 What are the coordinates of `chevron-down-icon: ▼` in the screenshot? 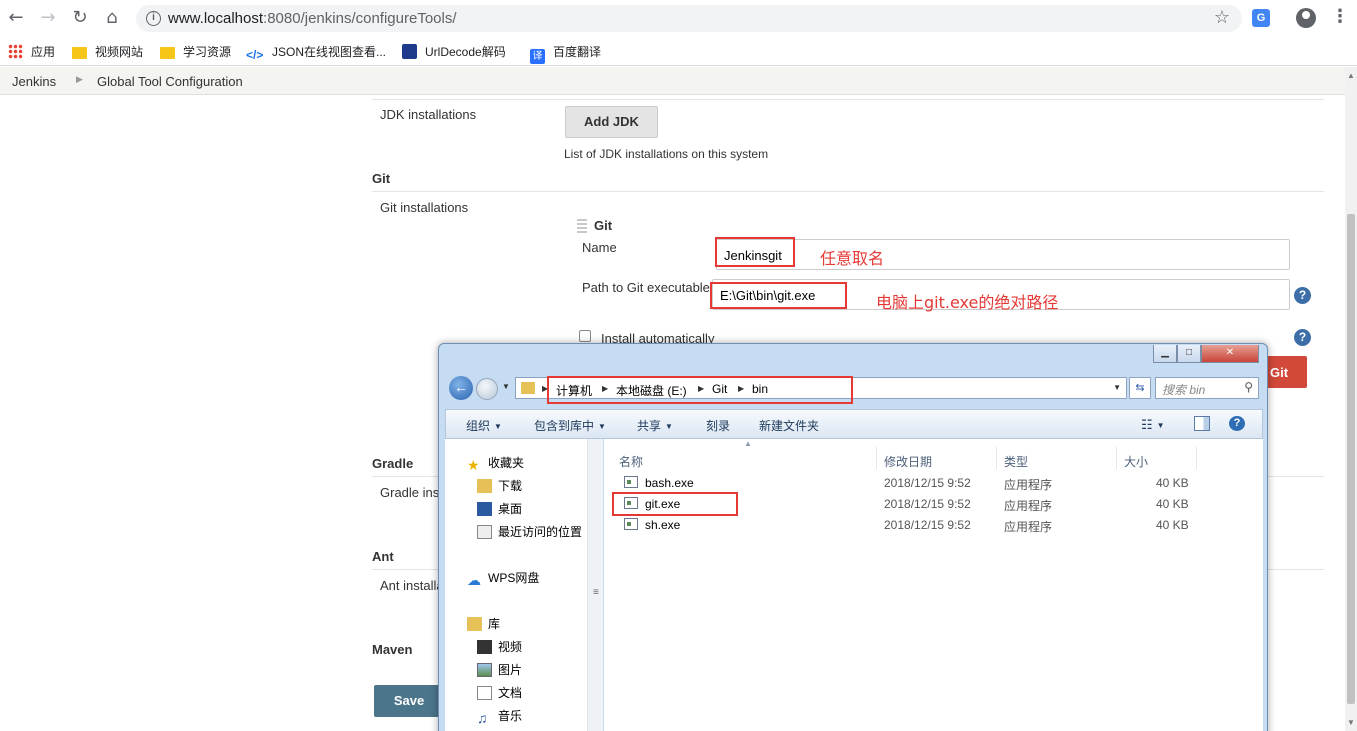 It's located at (669, 426).